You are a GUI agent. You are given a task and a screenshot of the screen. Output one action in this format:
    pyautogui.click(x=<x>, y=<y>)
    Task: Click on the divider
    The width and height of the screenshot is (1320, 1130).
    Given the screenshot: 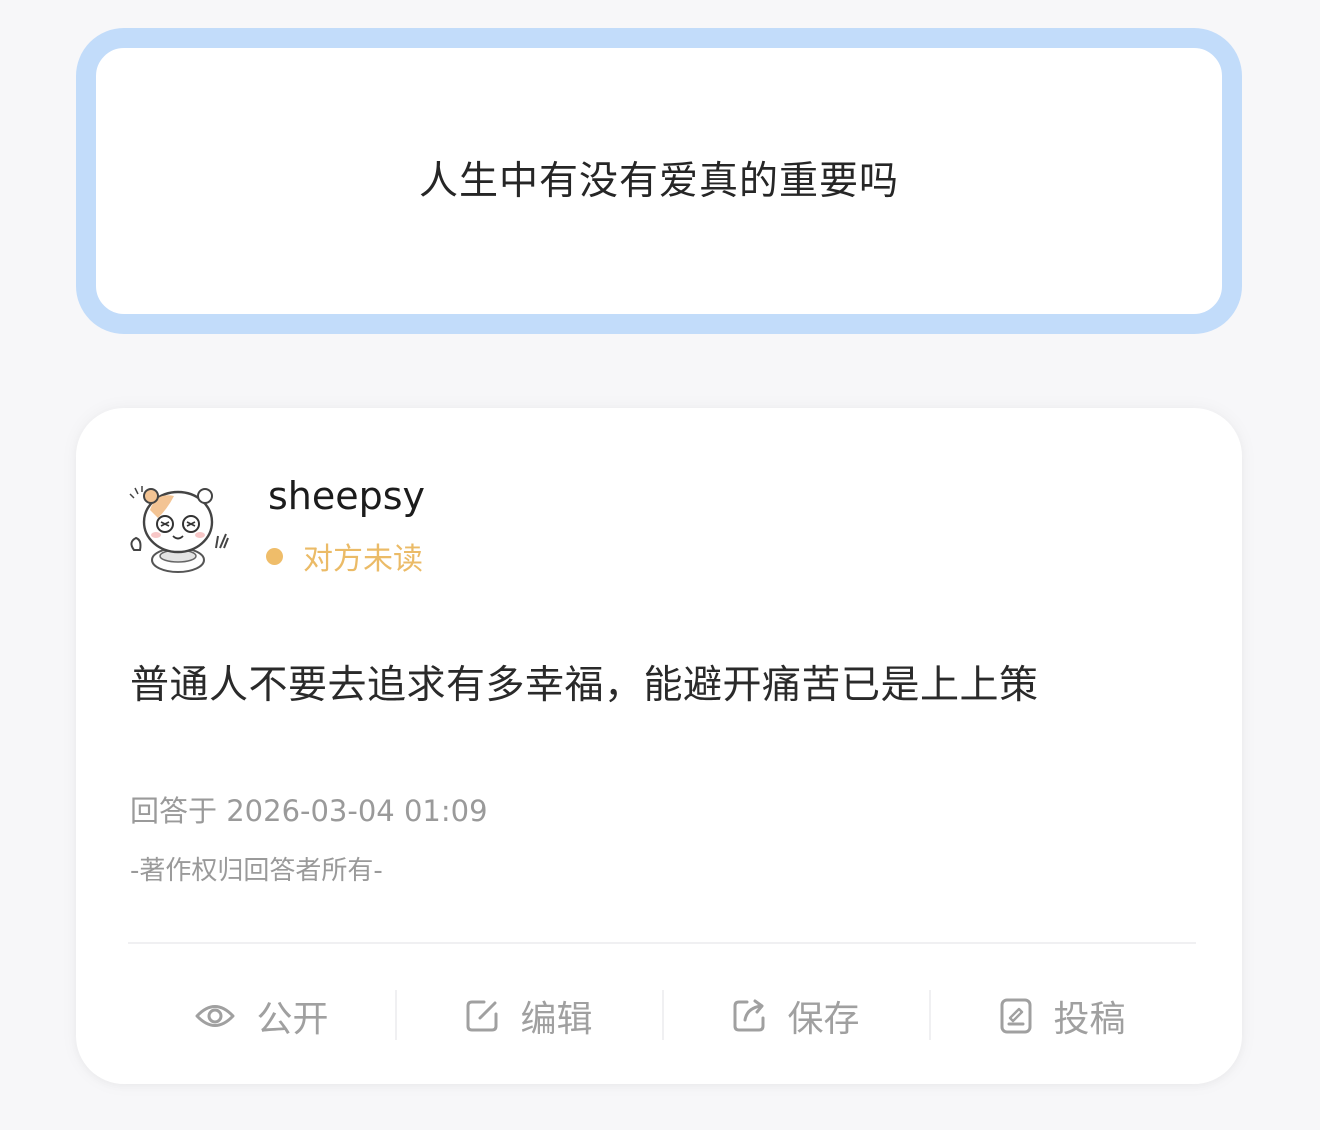 What is the action you would take?
    pyautogui.click(x=662, y=943)
    